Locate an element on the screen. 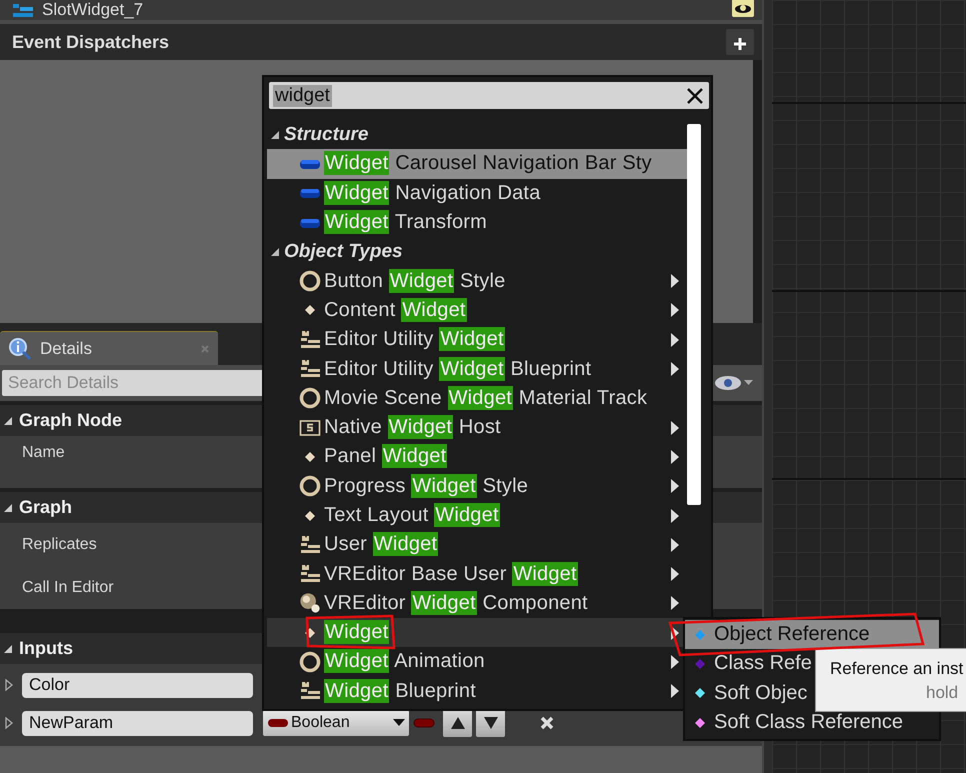 The image size is (966, 773). menu-item: Editor Utility Widget is located at coordinates (477, 339).